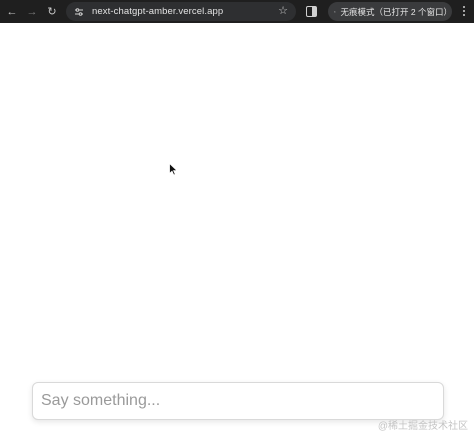 The width and height of the screenshot is (474, 434). I want to click on watermark: @稀土掘金技术社区, so click(422, 426).